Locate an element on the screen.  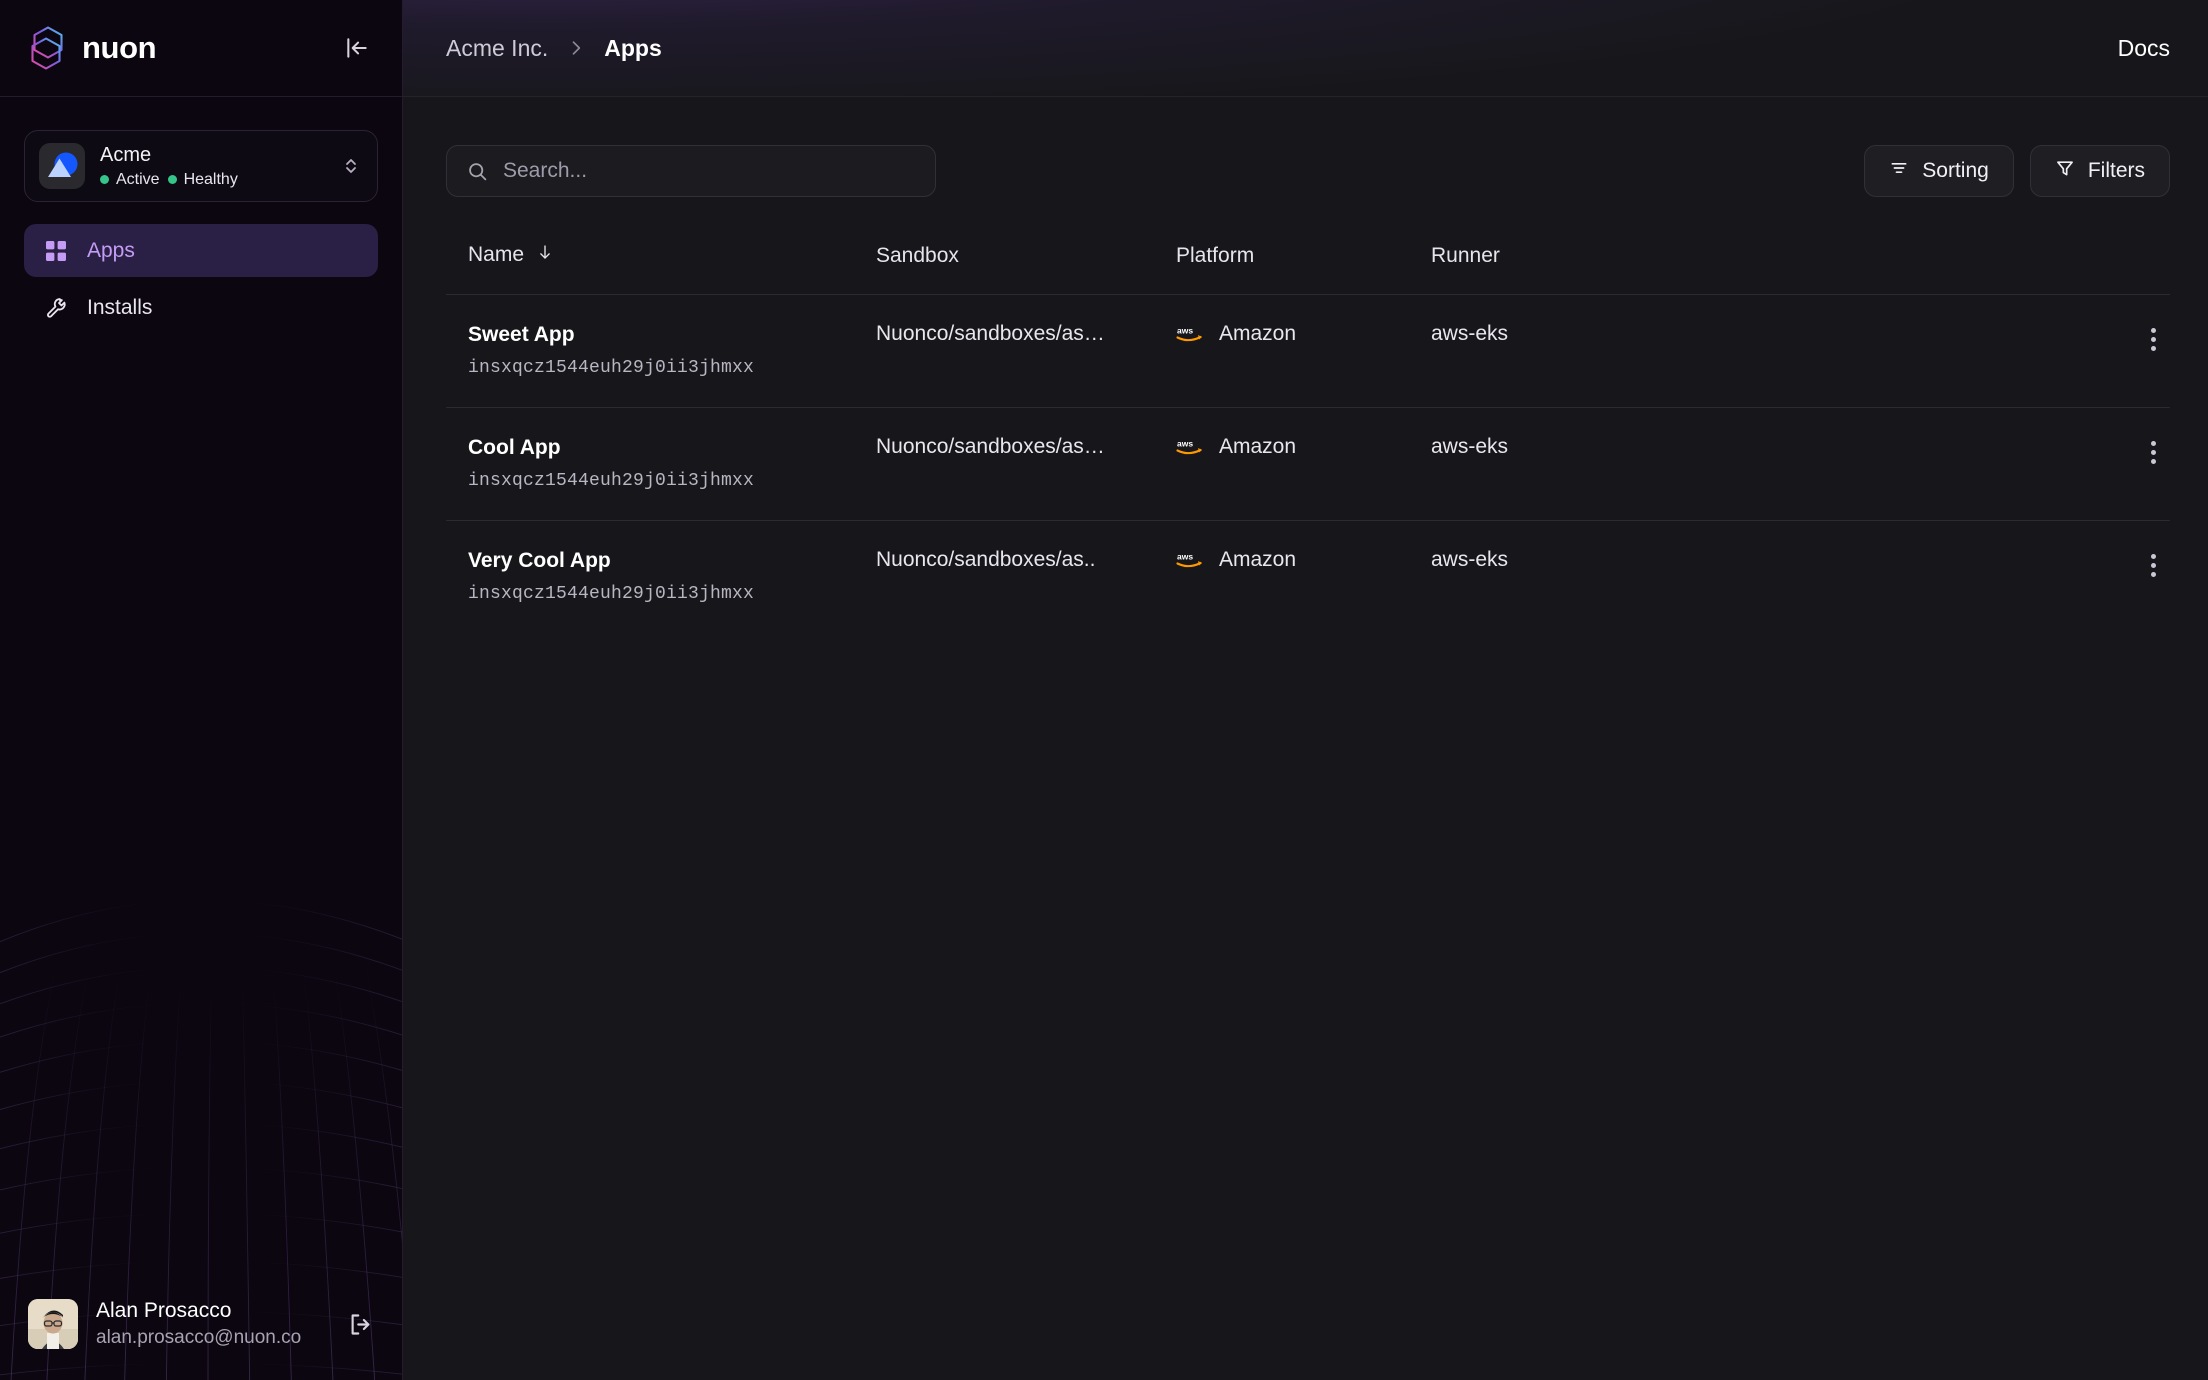
search-box is located at coordinates (691, 171).